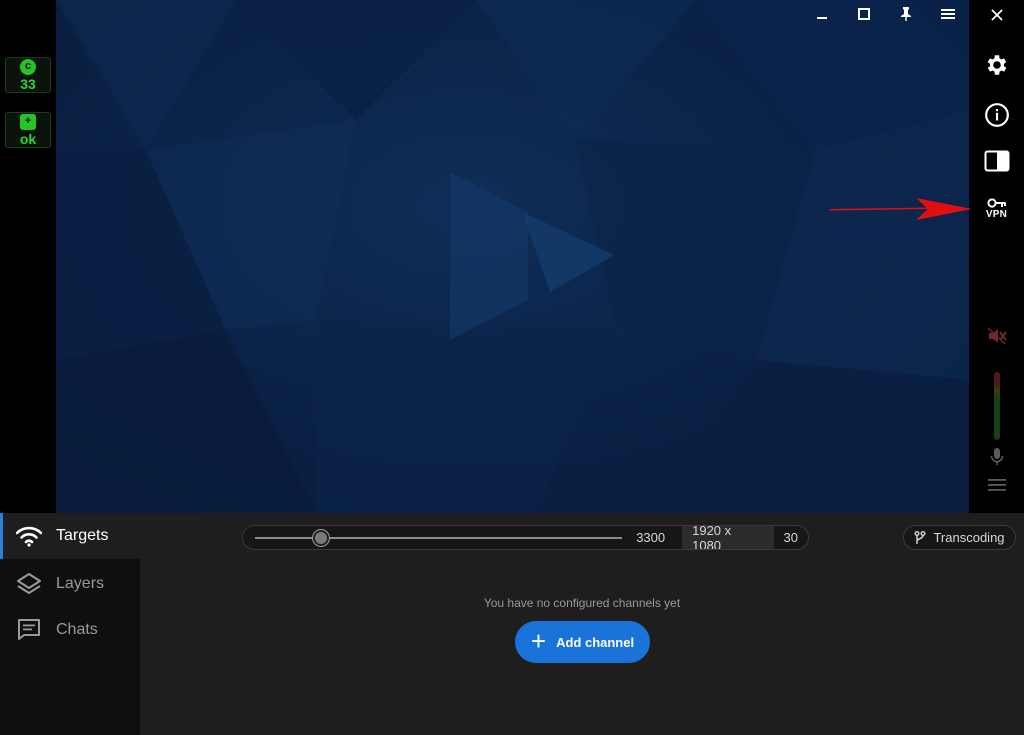  I want to click on resolution-select: 1920 x 1080, so click(728, 537).